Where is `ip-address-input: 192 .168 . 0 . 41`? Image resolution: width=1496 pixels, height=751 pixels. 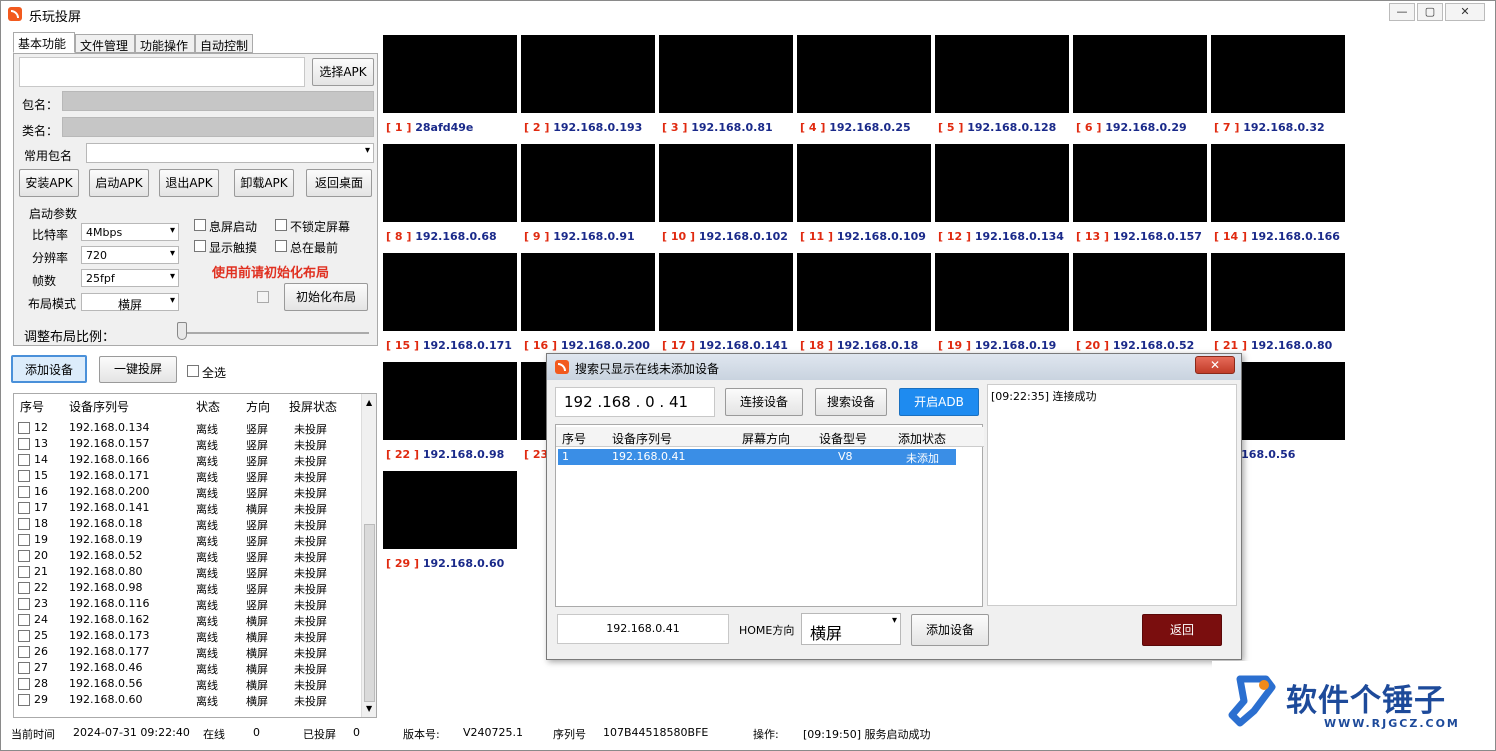
ip-address-input: 192 .168 . 0 . 41 is located at coordinates (635, 402).